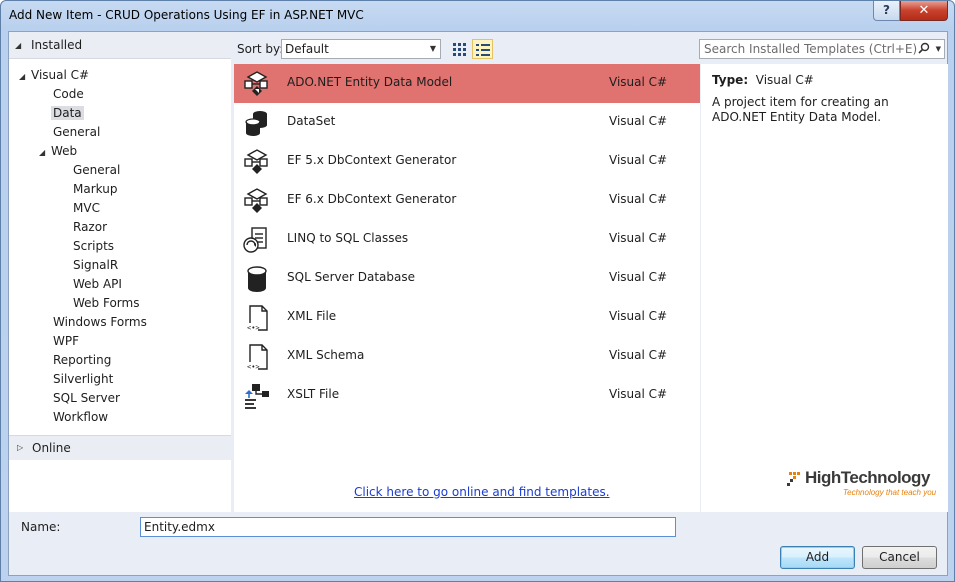 This screenshot has height=582, width=955. Describe the element at coordinates (467, 317) in the screenshot. I see `template-item: <•> XML File Visual C#` at that location.